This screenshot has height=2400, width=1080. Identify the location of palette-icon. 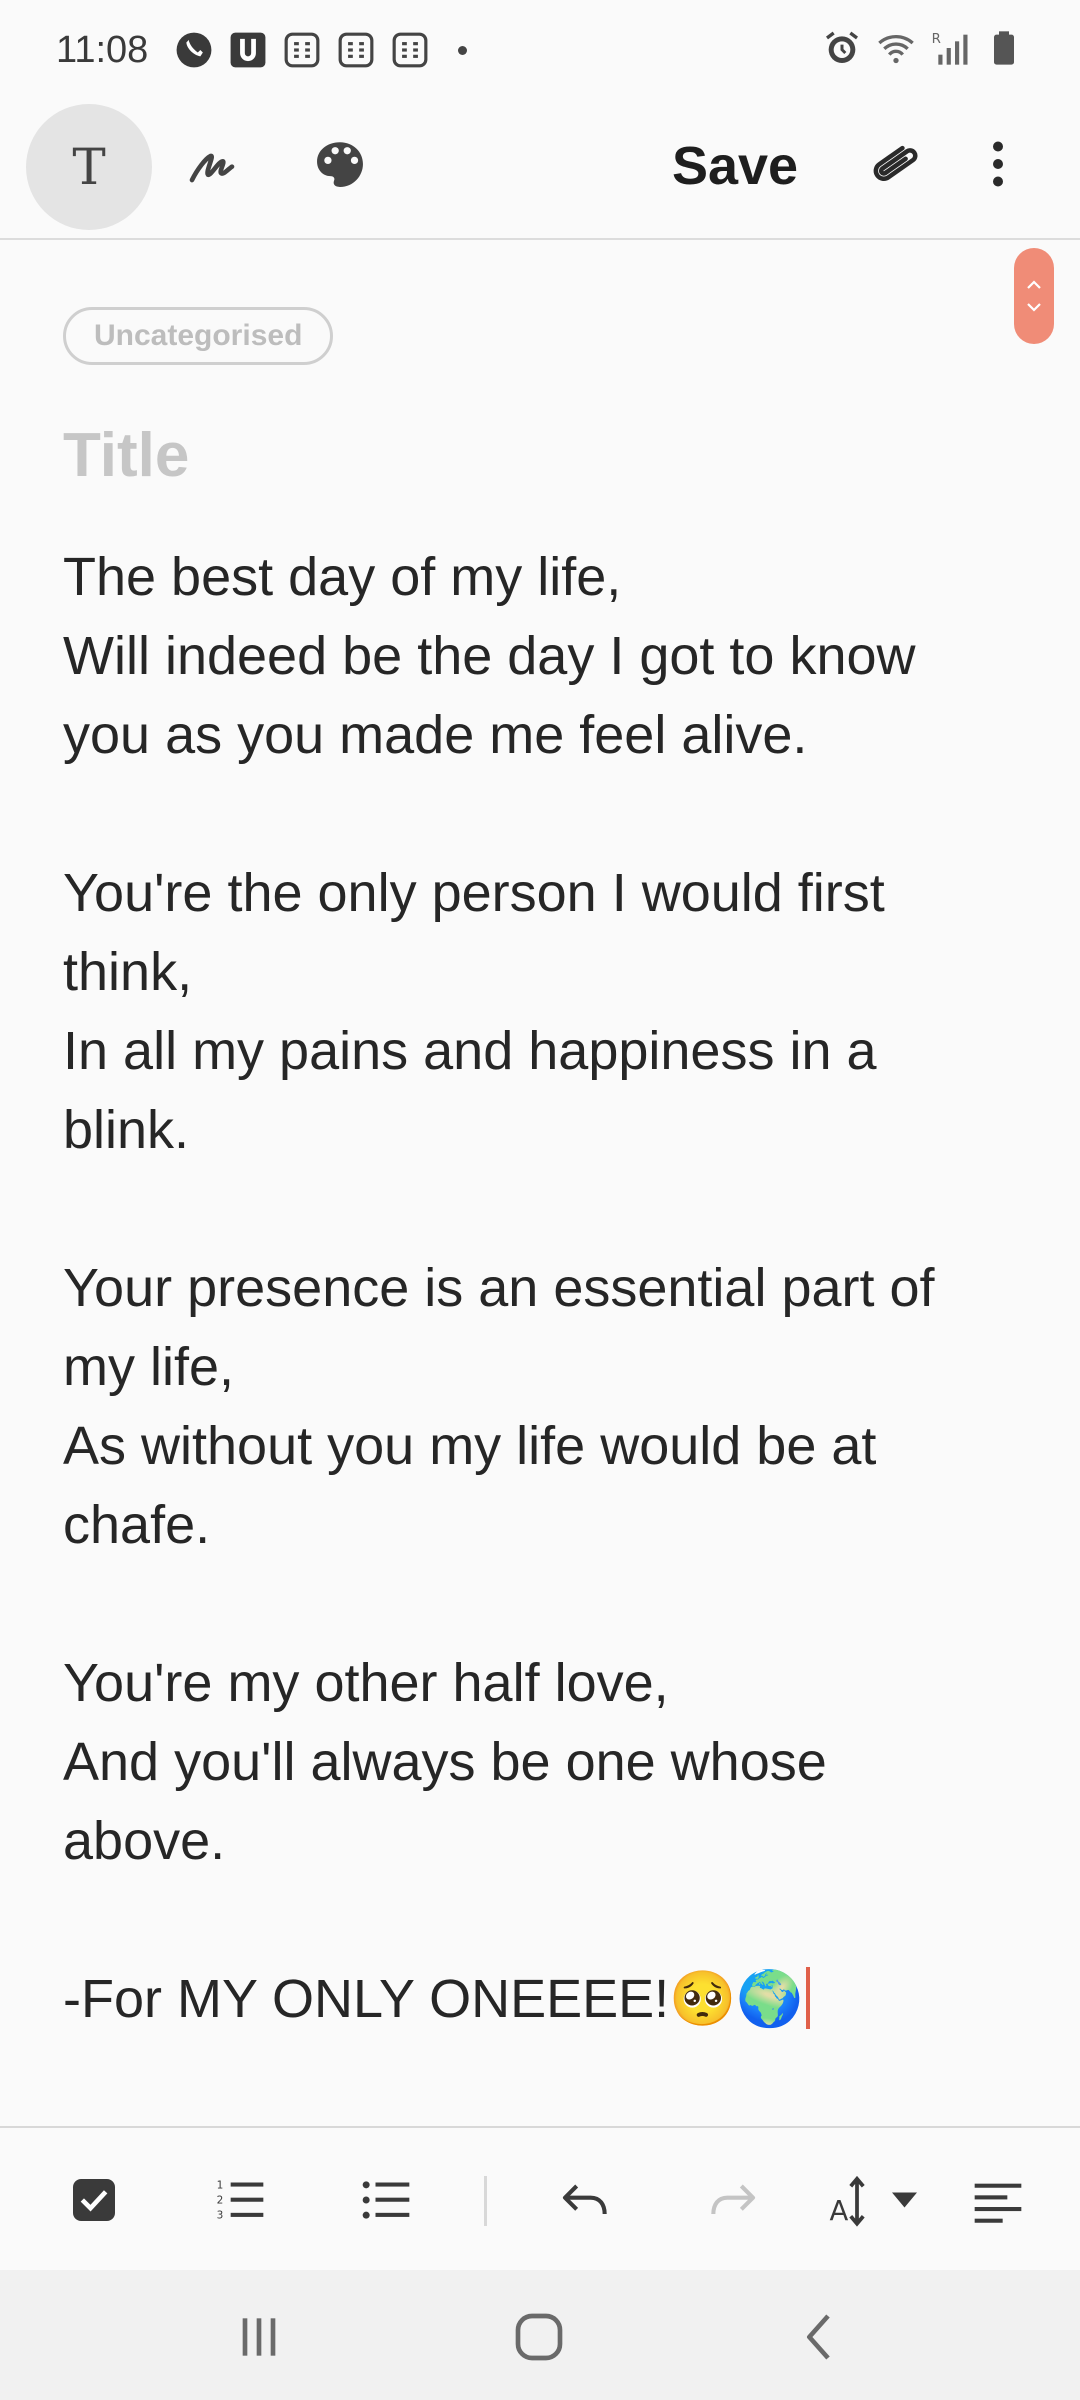
(340, 166).